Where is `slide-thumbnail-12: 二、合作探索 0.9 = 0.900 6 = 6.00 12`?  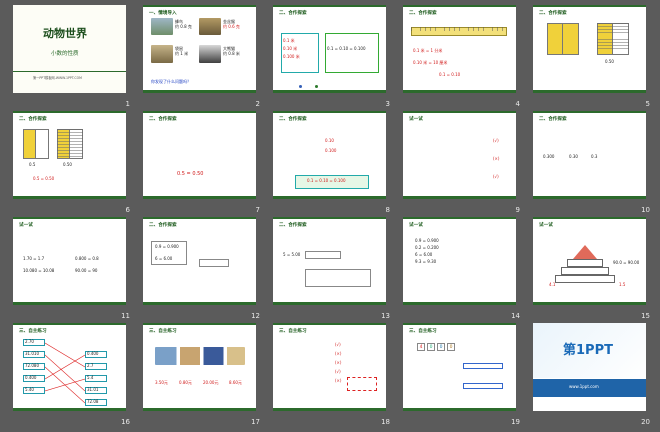 slide-thumbnail-12: 二、合作探索 0.9 = 0.900 6 = 6.00 12 is located at coordinates (199, 268).